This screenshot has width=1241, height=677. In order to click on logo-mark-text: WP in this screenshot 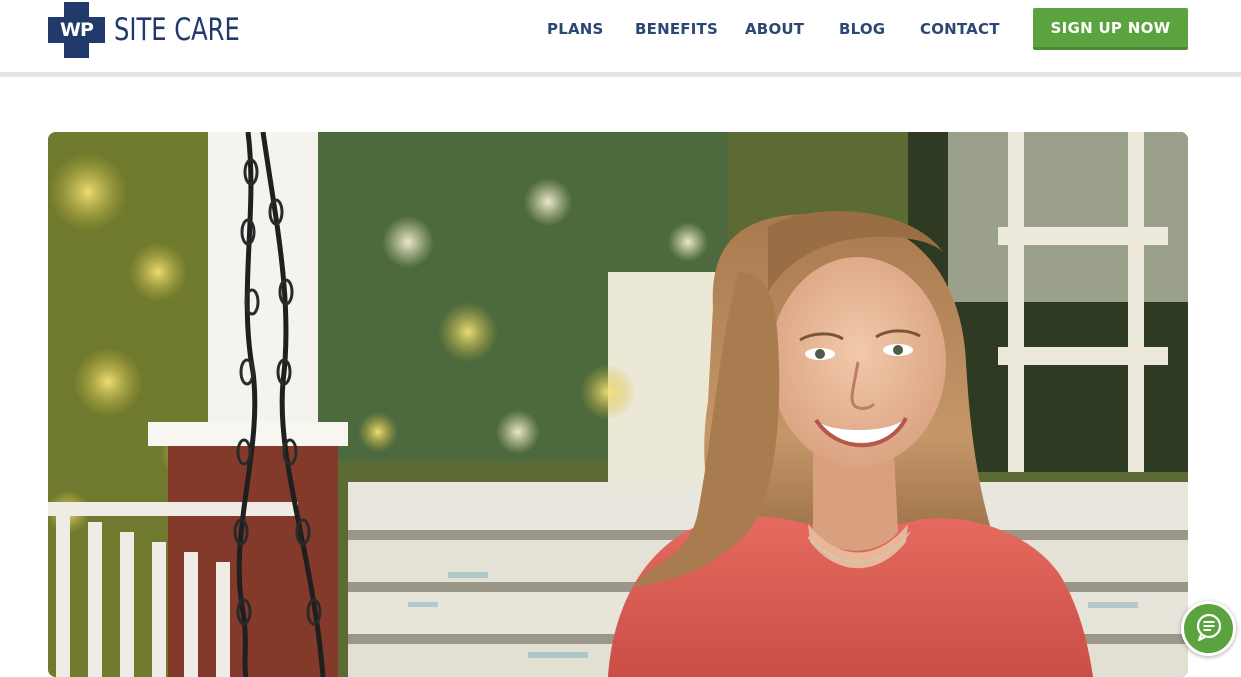, I will do `click(77, 30)`.